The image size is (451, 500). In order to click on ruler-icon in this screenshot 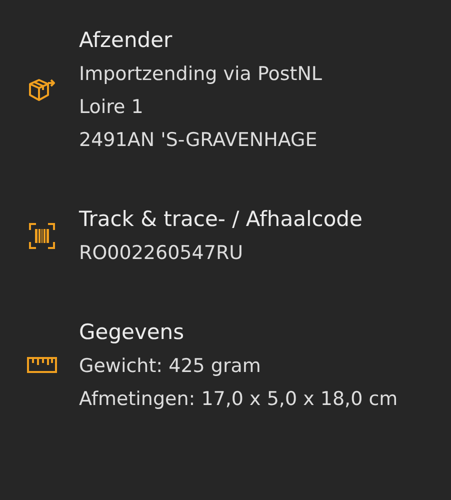, I will do `click(41, 365)`.